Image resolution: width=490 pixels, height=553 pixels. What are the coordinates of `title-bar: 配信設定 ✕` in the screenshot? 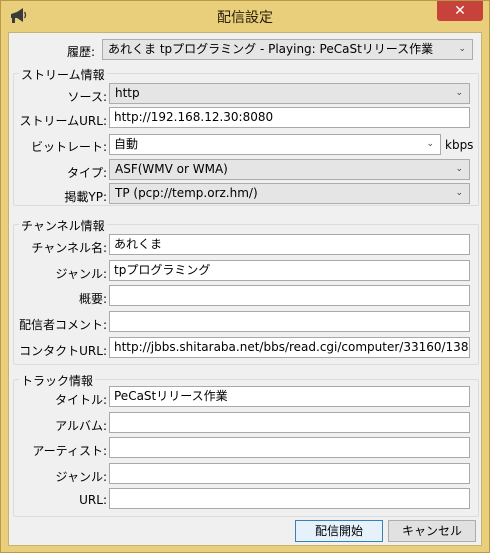 It's located at (245, 16).